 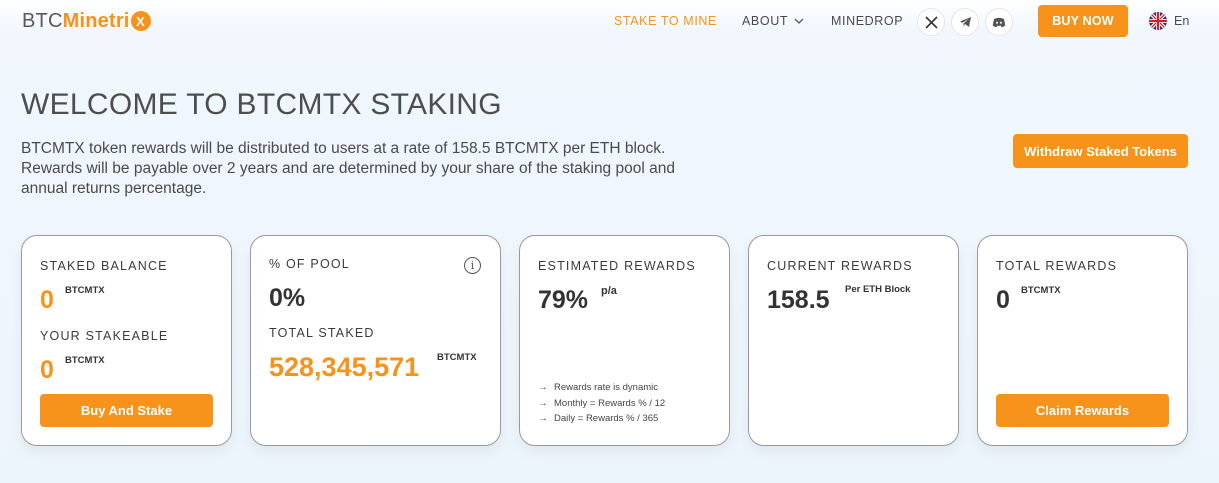 What do you see at coordinates (457, 357) in the screenshot?
I see `total-staked-unit: BTCMTX` at bounding box center [457, 357].